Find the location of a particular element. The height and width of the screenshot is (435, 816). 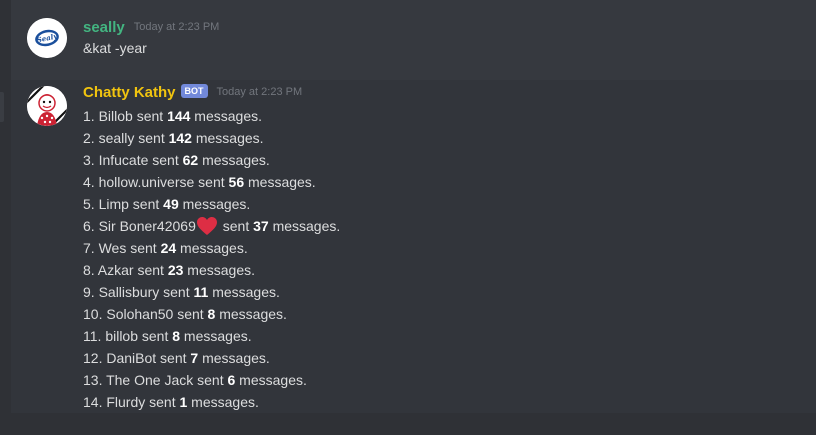

leaderboard-line: 13. The One Jack sent 6 messages. is located at coordinates (195, 380).